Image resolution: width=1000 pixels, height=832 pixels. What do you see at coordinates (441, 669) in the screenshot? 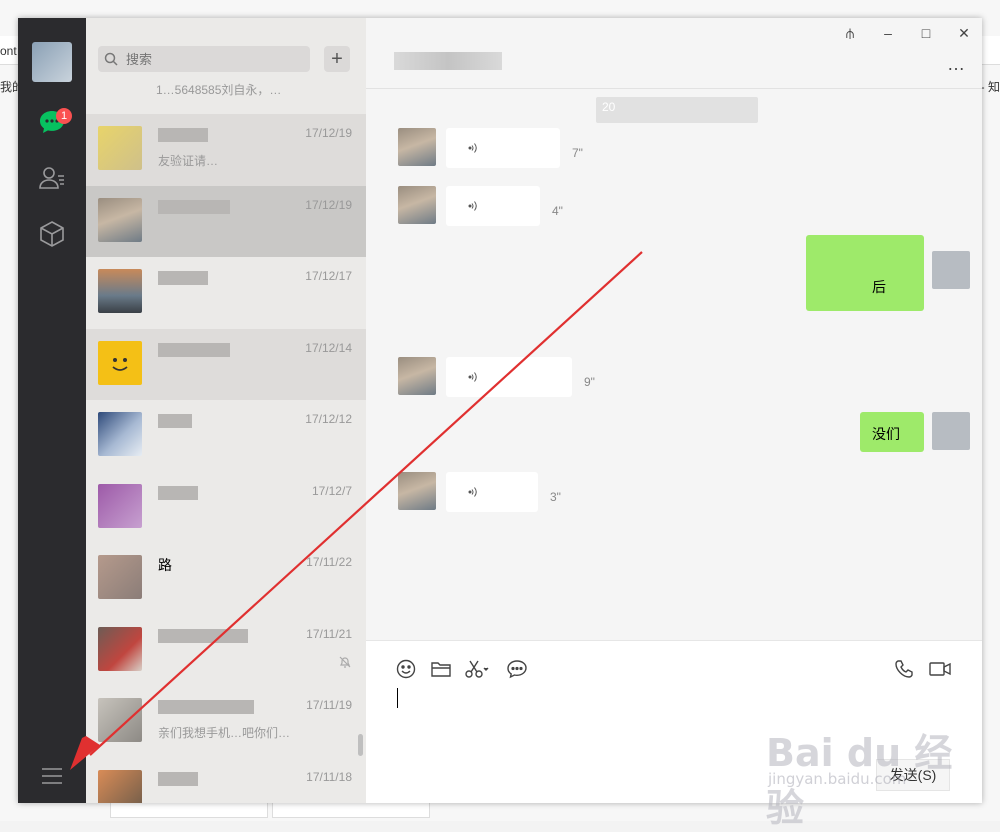
I see `folder-icon` at bounding box center [441, 669].